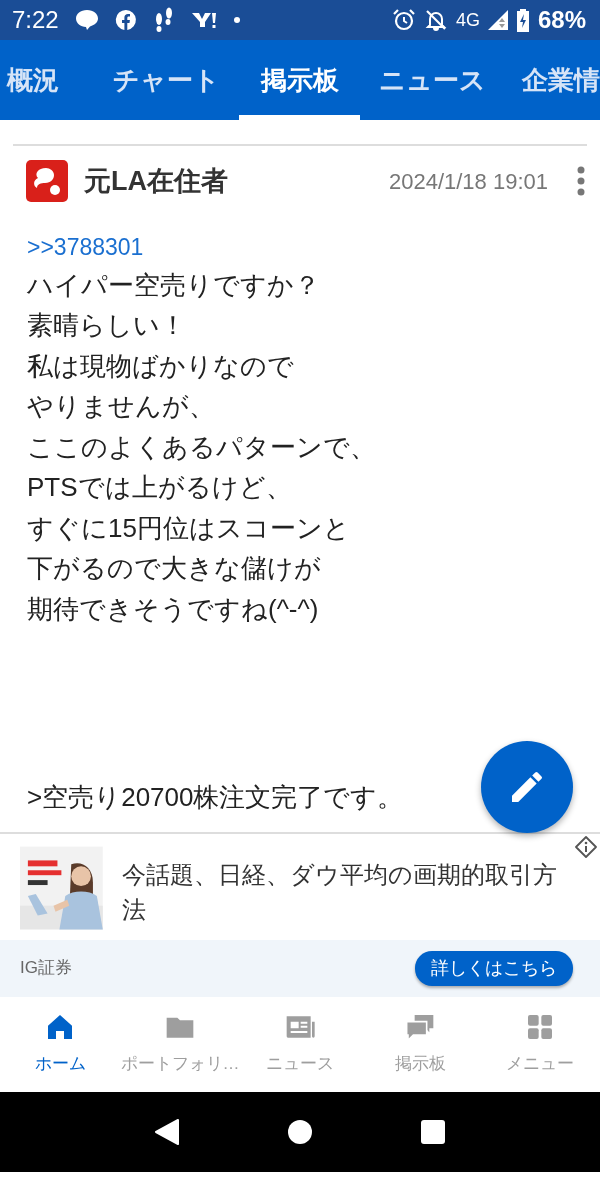 This screenshot has width=600, height=1200. Describe the element at coordinates (174, 285) in the screenshot. I see `post-text-line: ハイパー空売りですか？` at that location.